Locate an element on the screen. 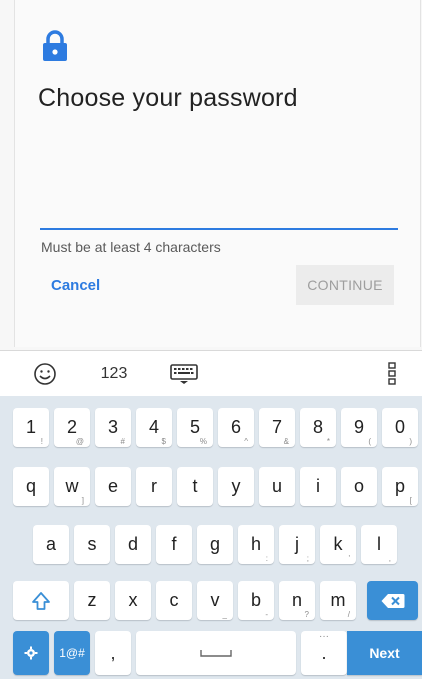 The height and width of the screenshot is (679, 422). continue-button: CONTINUE is located at coordinates (345, 285).